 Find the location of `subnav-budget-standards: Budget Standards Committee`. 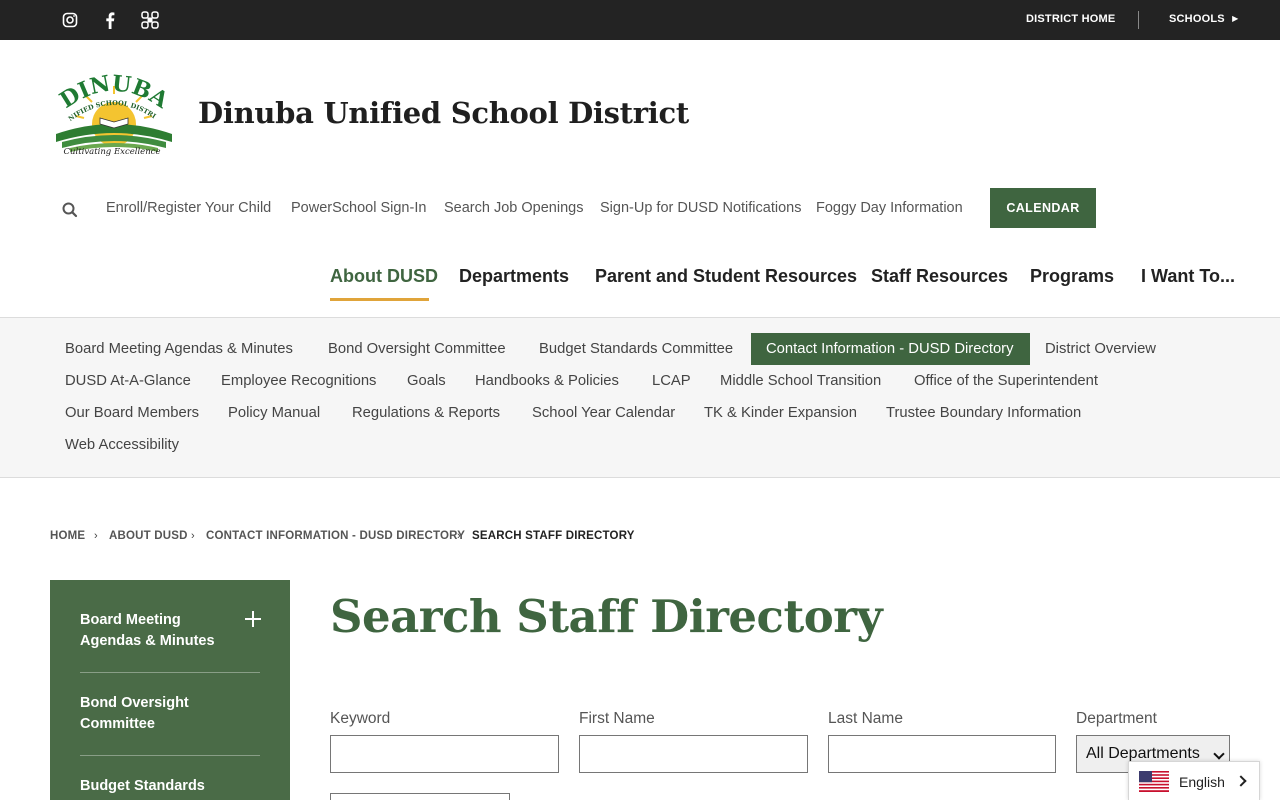

subnav-budget-standards: Budget Standards Committee is located at coordinates (636, 349).